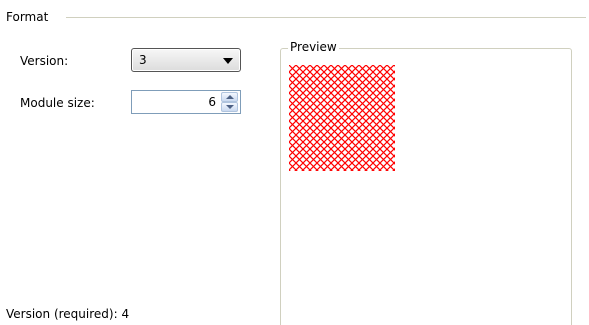  Describe the element at coordinates (44, 61) in the screenshot. I see `version-label: Version:` at that location.